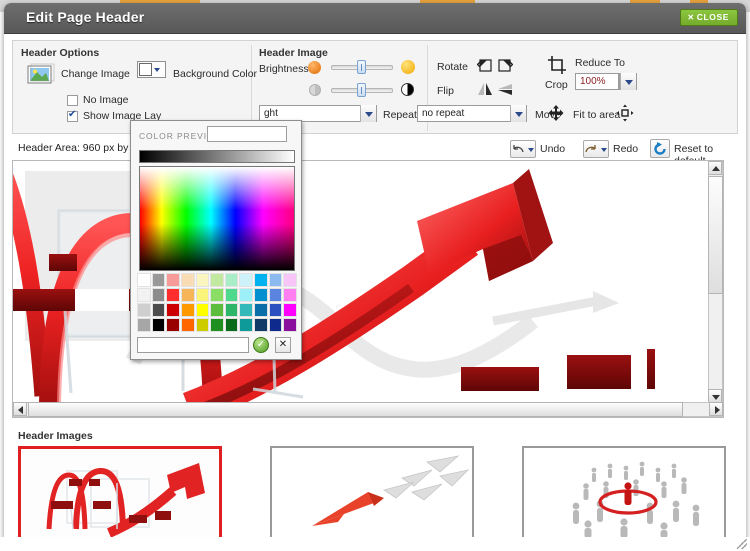 The image size is (750, 551). I want to click on hex-color-input, so click(193, 345).